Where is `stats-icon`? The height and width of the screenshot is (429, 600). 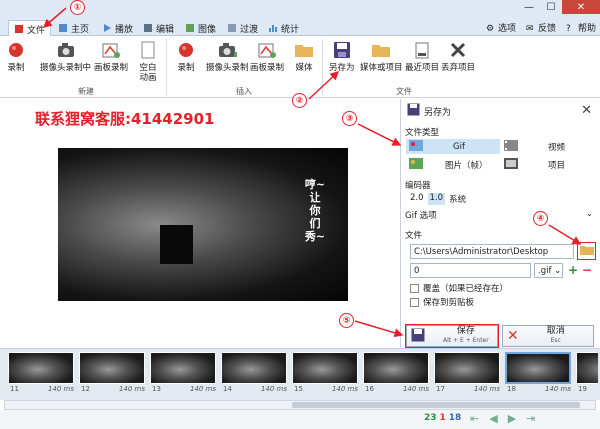
stats-icon is located at coordinates (273, 28).